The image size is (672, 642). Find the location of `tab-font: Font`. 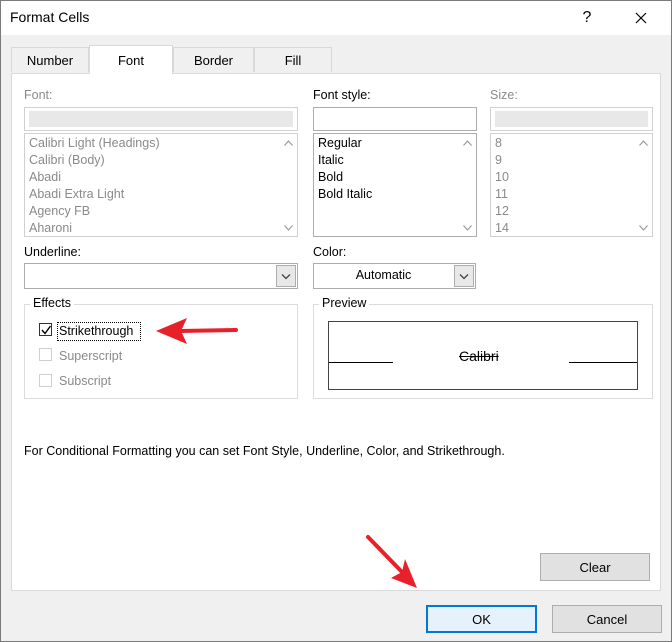

tab-font: Font is located at coordinates (131, 59).